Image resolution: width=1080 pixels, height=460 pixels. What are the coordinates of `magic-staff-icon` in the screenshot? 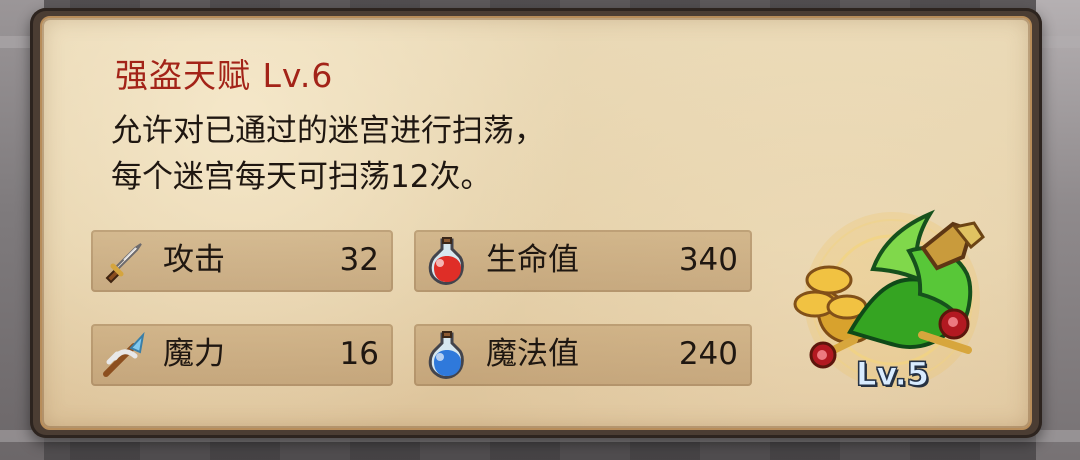 It's located at (124, 354).